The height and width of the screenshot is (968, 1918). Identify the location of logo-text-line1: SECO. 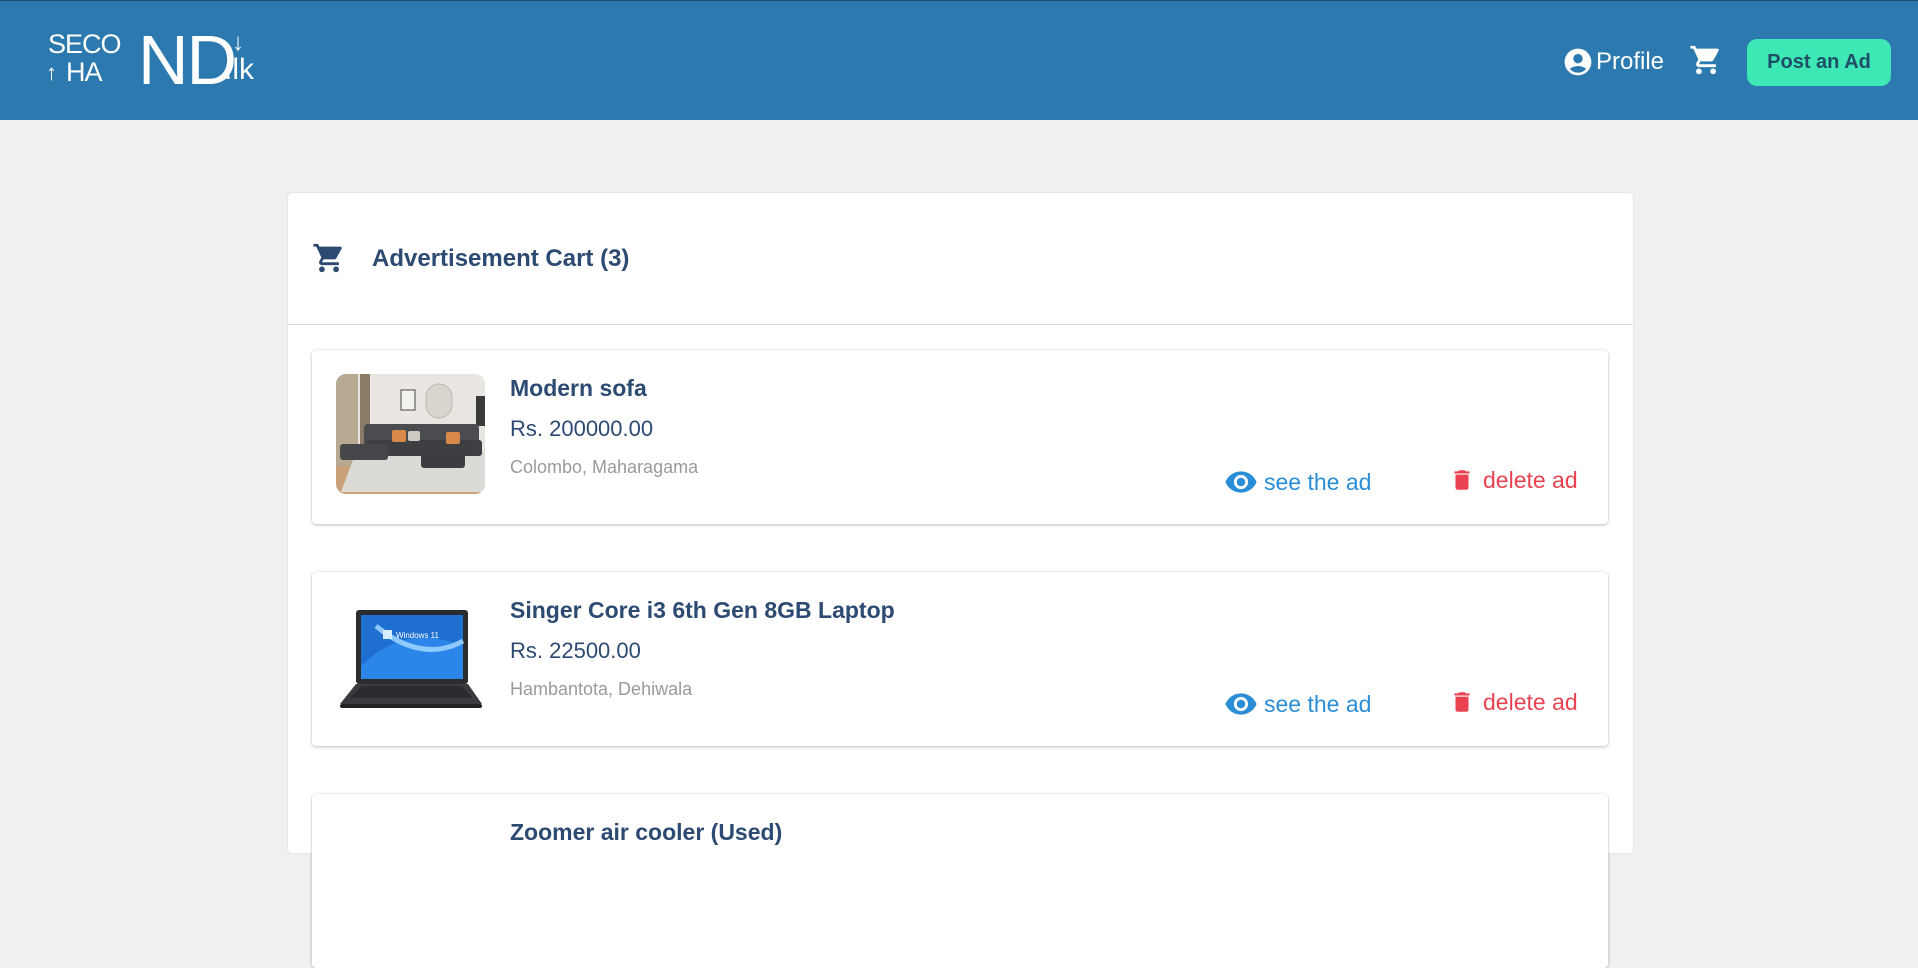
(85, 44).